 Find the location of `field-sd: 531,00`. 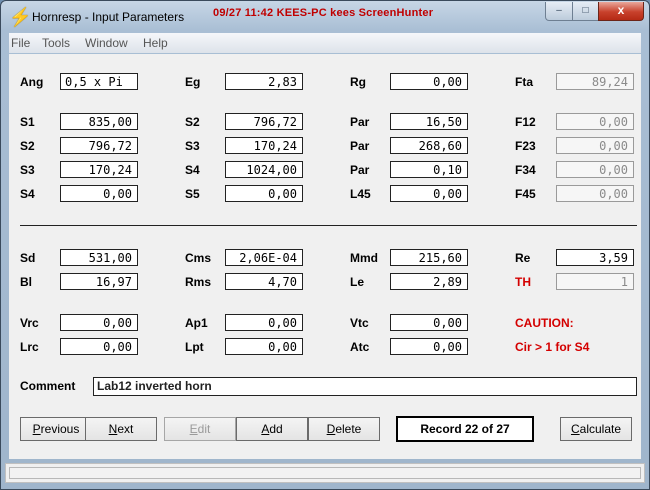

field-sd: 531,00 is located at coordinates (99, 257).